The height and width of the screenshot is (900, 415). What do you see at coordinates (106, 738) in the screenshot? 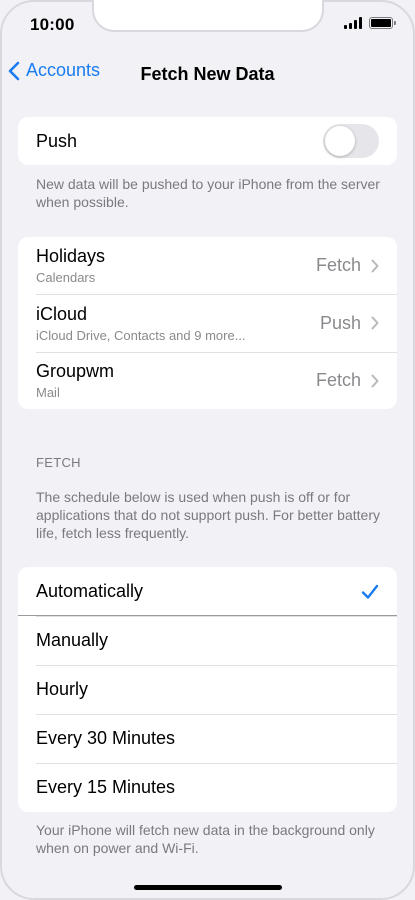
I see `fetch-option-label: Every 30 Minutes` at bounding box center [106, 738].